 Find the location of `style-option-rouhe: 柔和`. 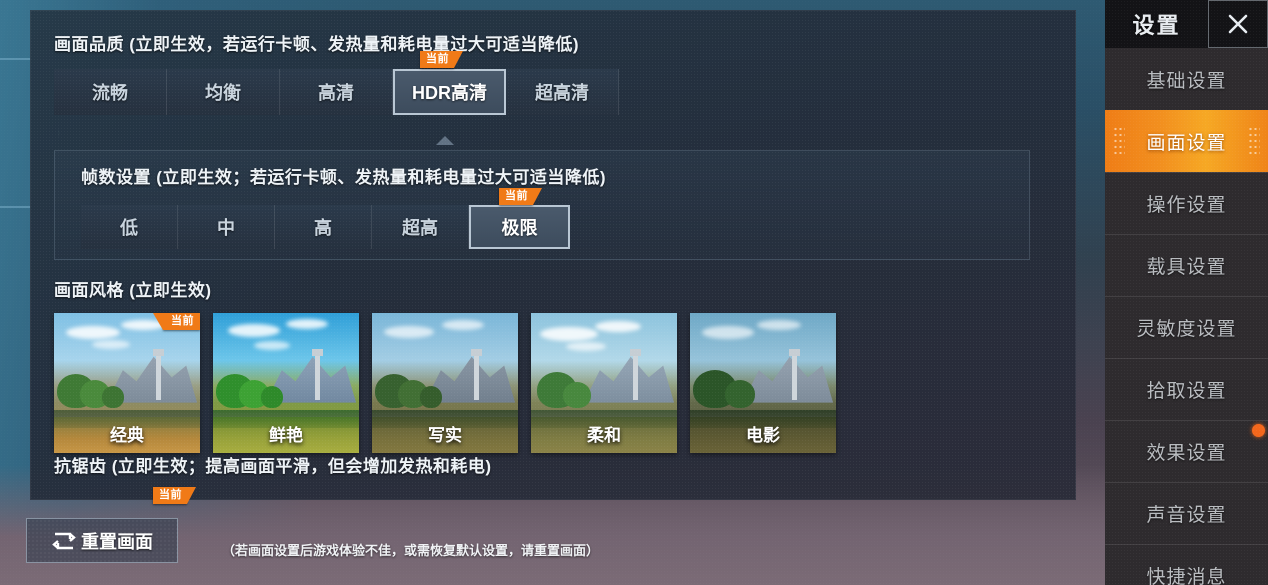

style-option-rouhe: 柔和 is located at coordinates (604, 383).